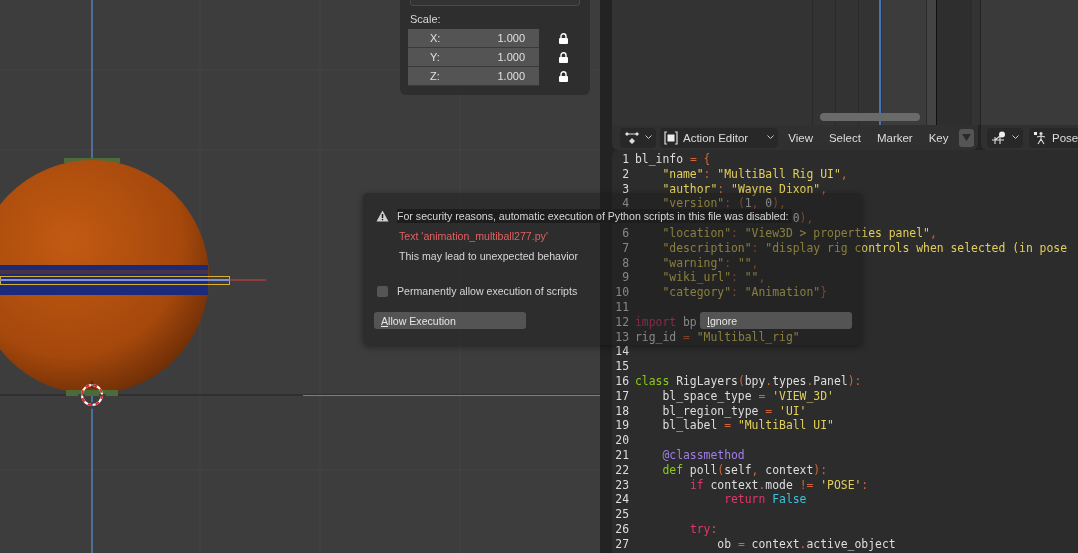  What do you see at coordinates (621, 529) in the screenshot?
I see `line-number: 26` at bounding box center [621, 529].